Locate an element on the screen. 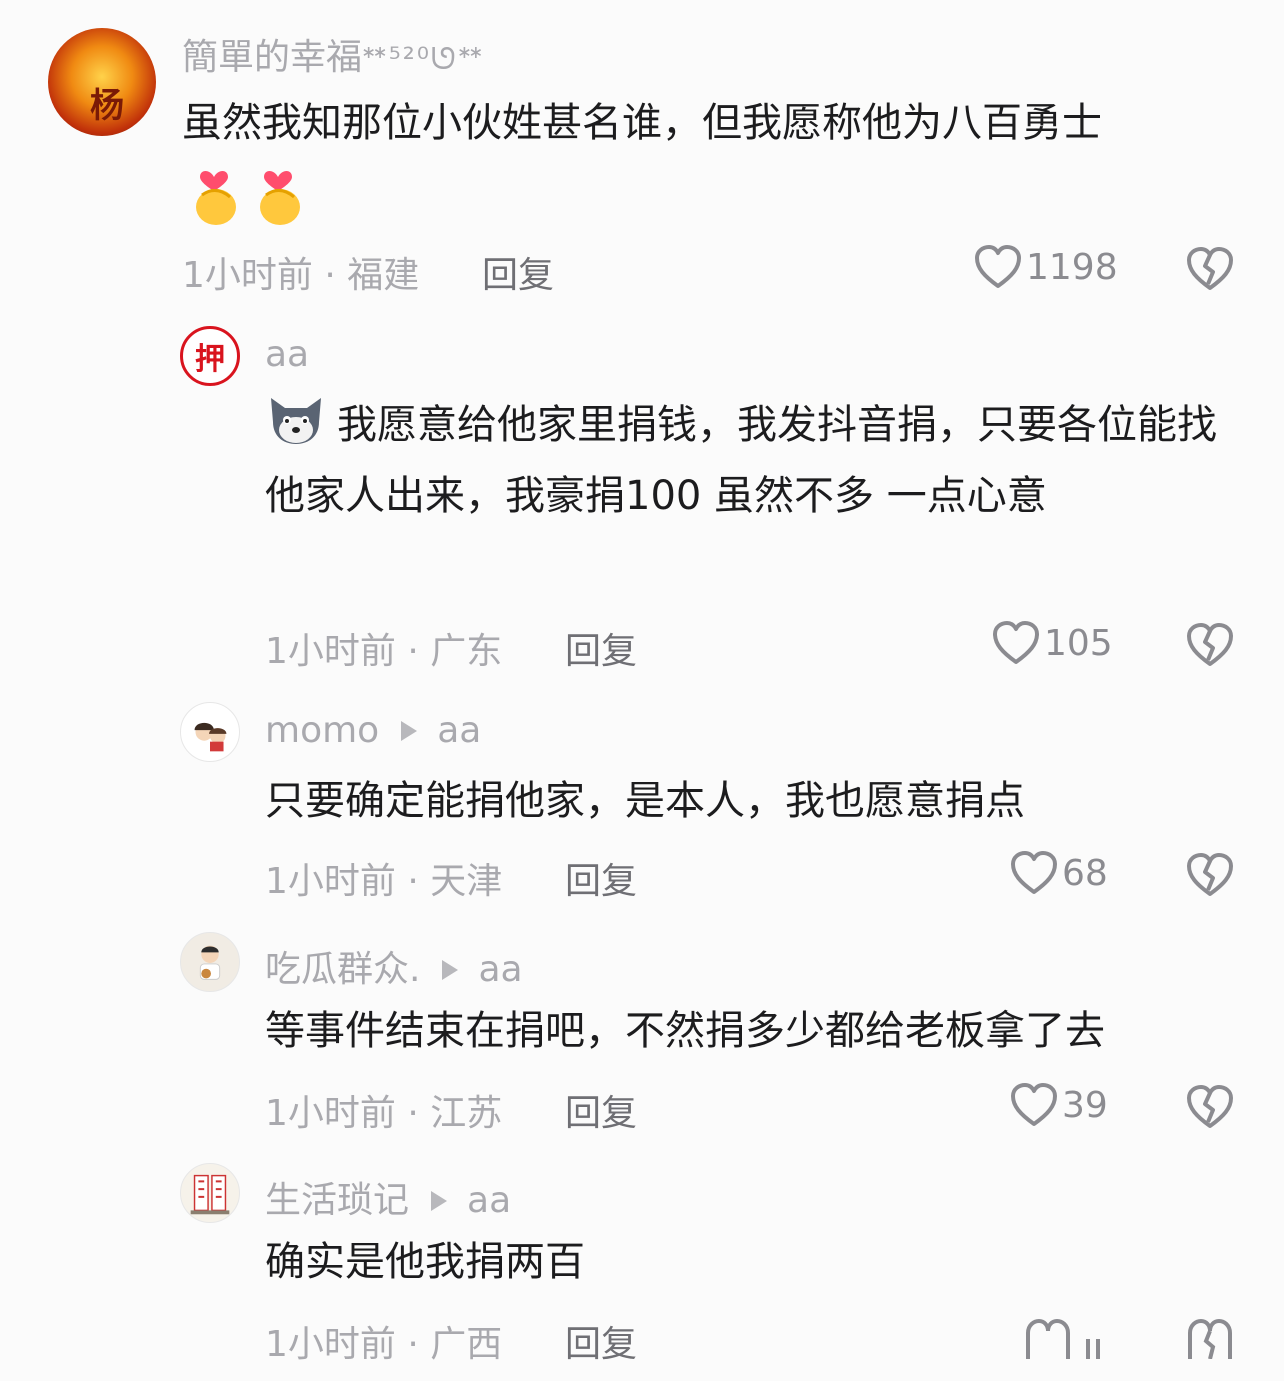 The width and height of the screenshot is (1284, 1381). username-suffix: ᕯ⁵²⁰ᘎᕯ is located at coordinates (423, 59).